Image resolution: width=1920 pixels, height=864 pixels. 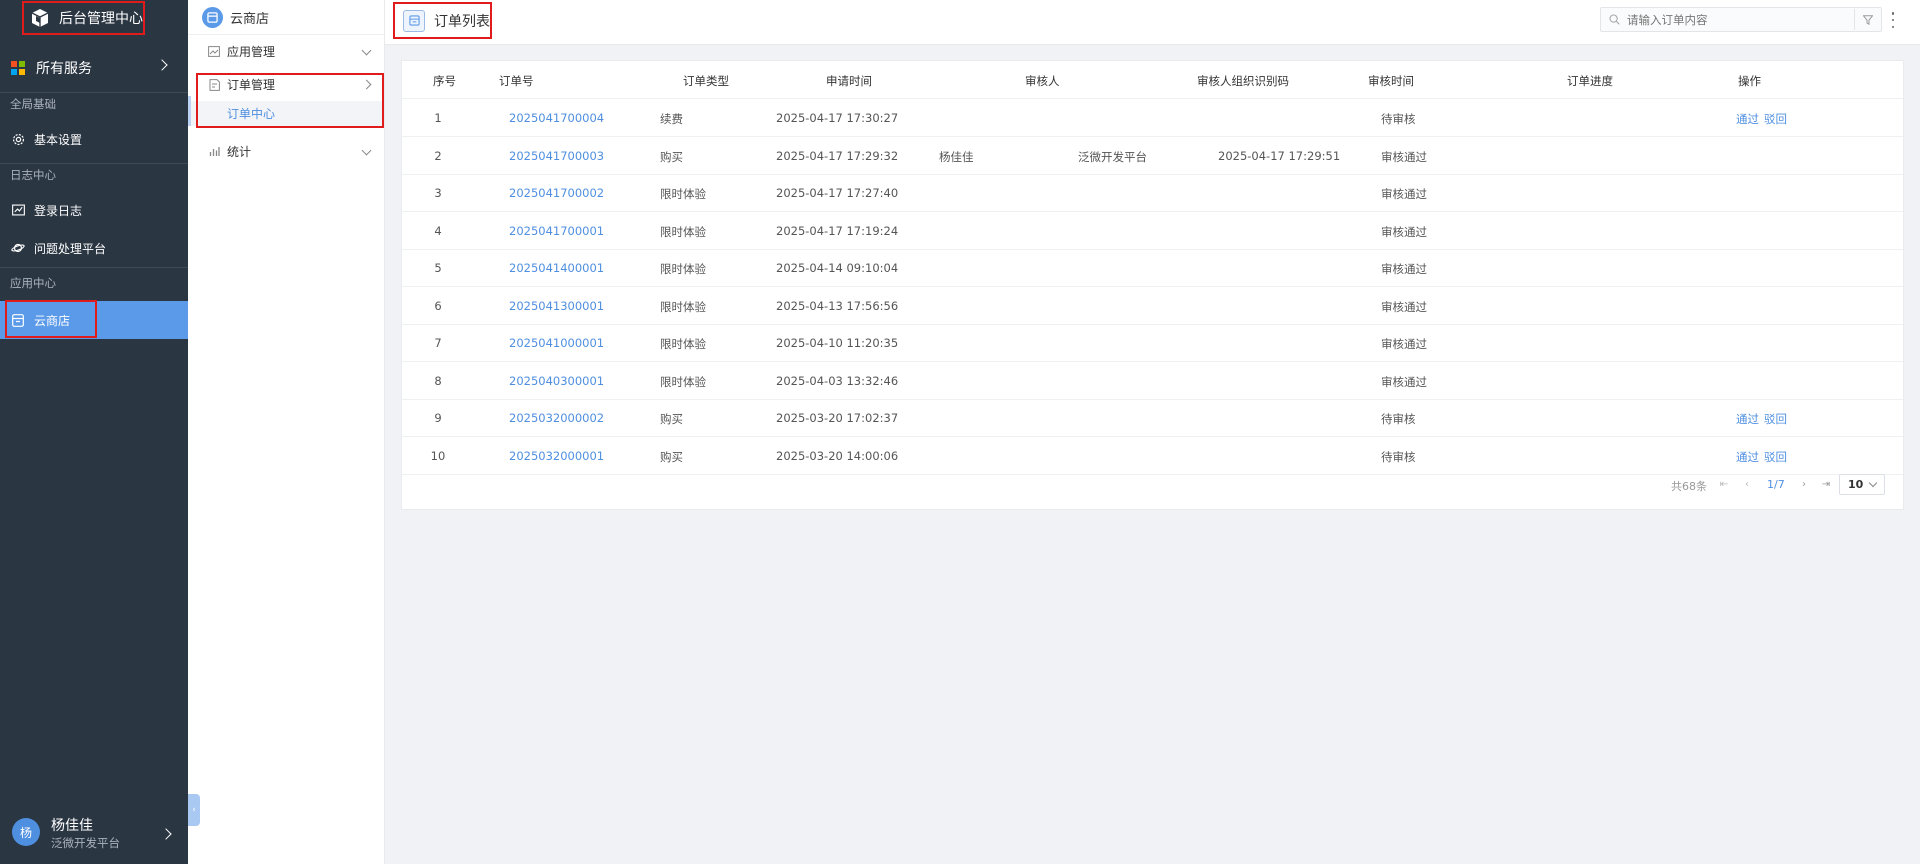 I want to click on cell-review-time: 2025-04-17 17:29:51, so click(x=1279, y=155).